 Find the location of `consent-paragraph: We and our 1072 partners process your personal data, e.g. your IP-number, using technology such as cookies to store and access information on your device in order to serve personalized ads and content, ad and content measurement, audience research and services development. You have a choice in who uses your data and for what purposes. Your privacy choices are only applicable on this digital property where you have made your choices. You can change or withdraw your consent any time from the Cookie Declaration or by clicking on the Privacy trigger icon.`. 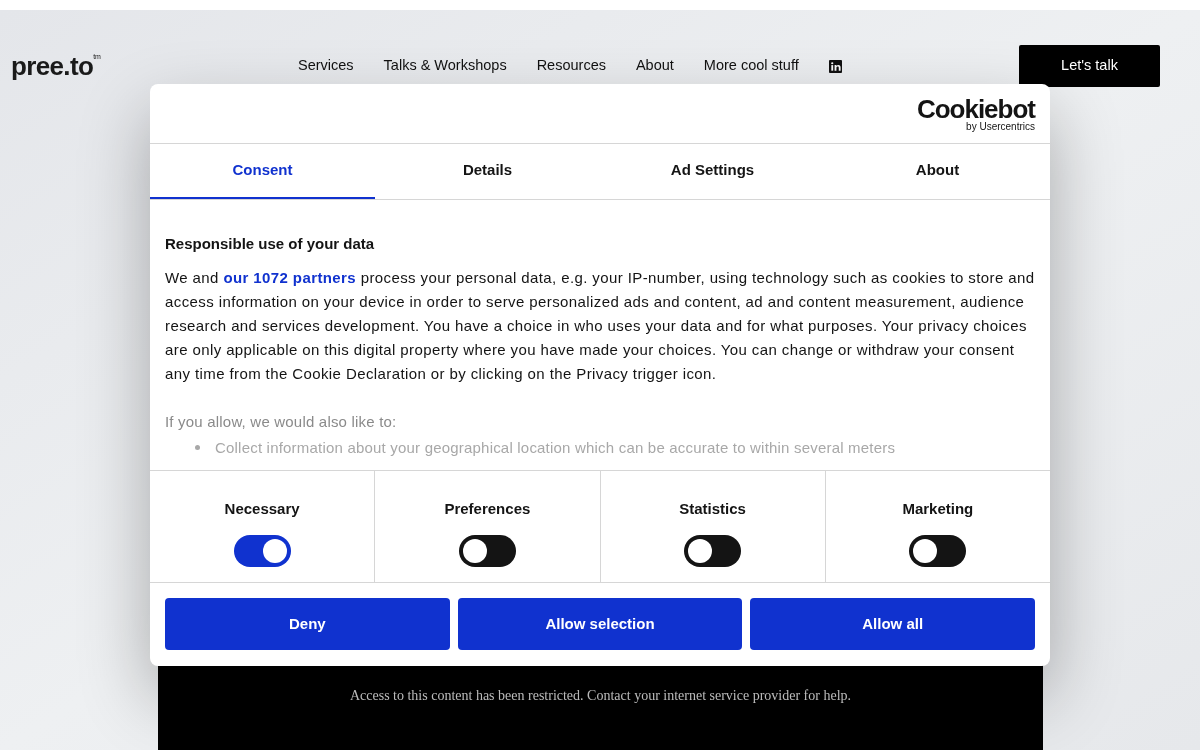

consent-paragraph: We and our 1072 partners process your personal data, e.g. your IP-number, using technology such as cookies to store and access information on your device in order to serve personalized ads and content, ad and content measurement, audience research and services development. You have a choice in who uses your data and for what purposes. Your privacy choices are only applicable on this digital property where you have made your choices. You can change or withdraw your consent any time from the Cookie Declaration or by clicking on the Privacy trigger icon. is located at coordinates (600, 325).